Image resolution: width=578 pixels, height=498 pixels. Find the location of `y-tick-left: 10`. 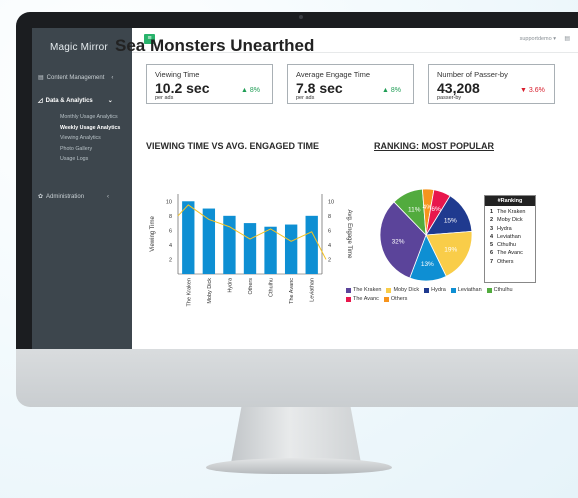

y-tick-left: 10 is located at coordinates (169, 202).